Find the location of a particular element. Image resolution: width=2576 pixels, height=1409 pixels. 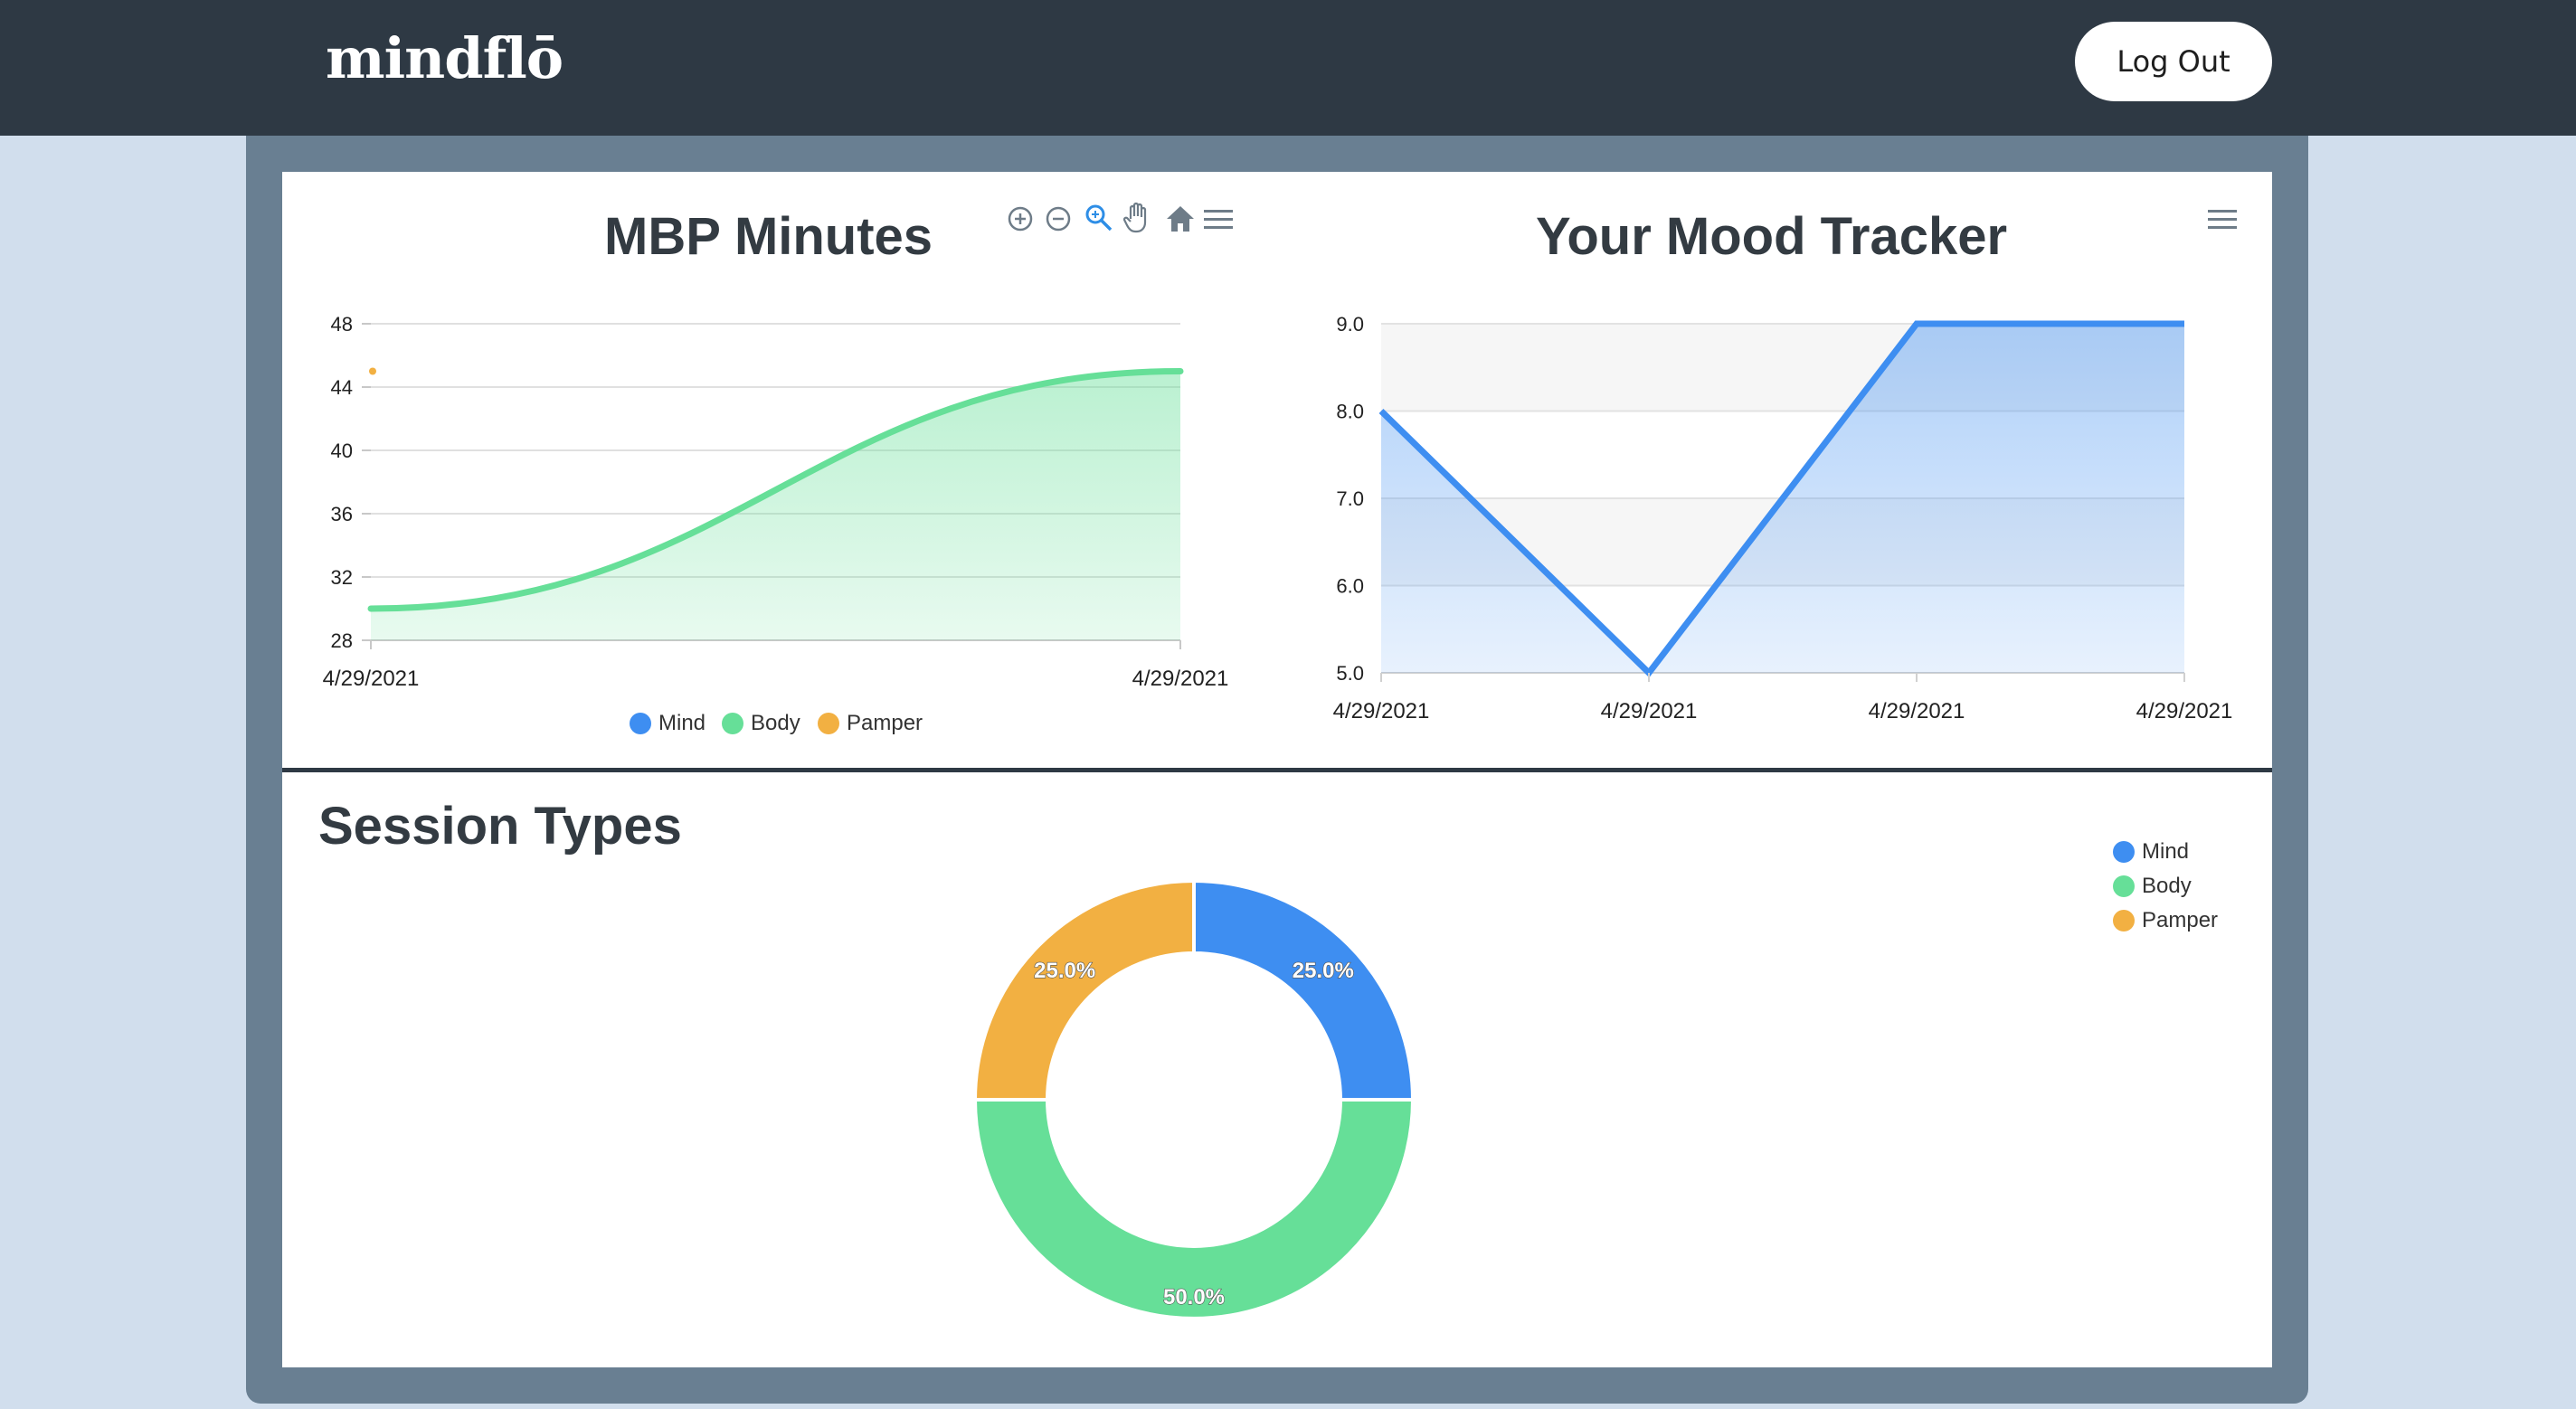

session-legend-item-body: Body is located at coordinates (2153, 886).